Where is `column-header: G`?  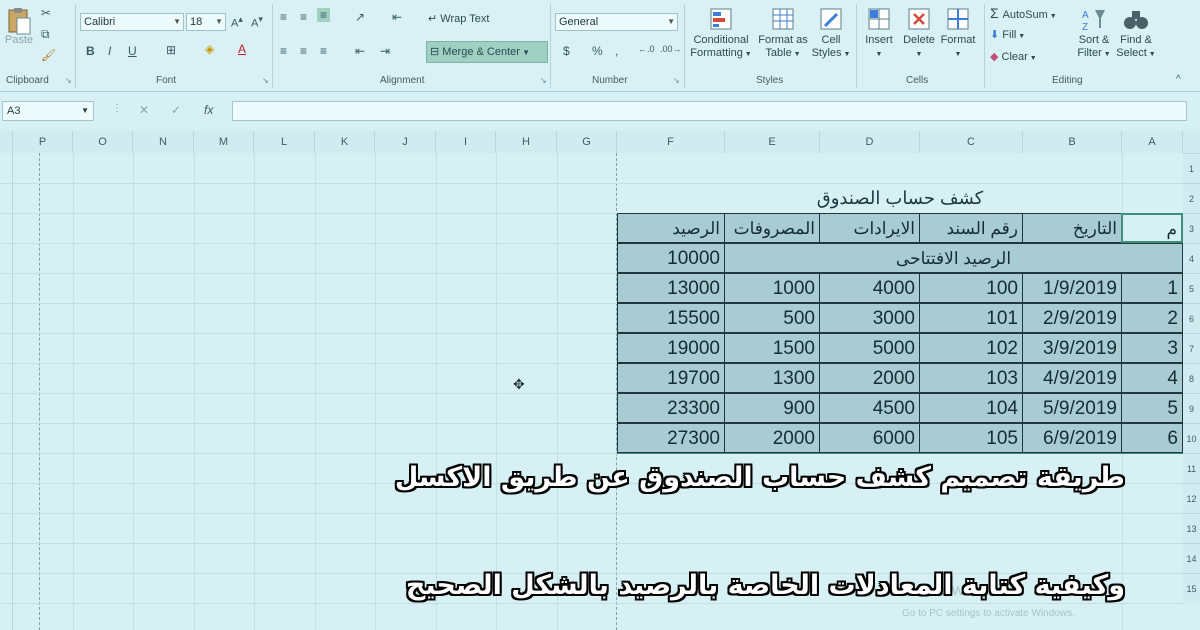
column-header: G is located at coordinates (587, 142).